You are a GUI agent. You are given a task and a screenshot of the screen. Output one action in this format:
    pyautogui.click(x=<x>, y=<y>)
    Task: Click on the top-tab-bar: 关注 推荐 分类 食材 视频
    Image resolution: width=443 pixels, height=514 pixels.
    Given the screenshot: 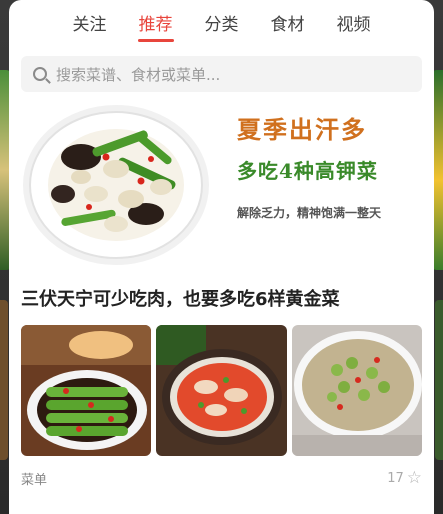 What is the action you would take?
    pyautogui.click(x=221, y=22)
    